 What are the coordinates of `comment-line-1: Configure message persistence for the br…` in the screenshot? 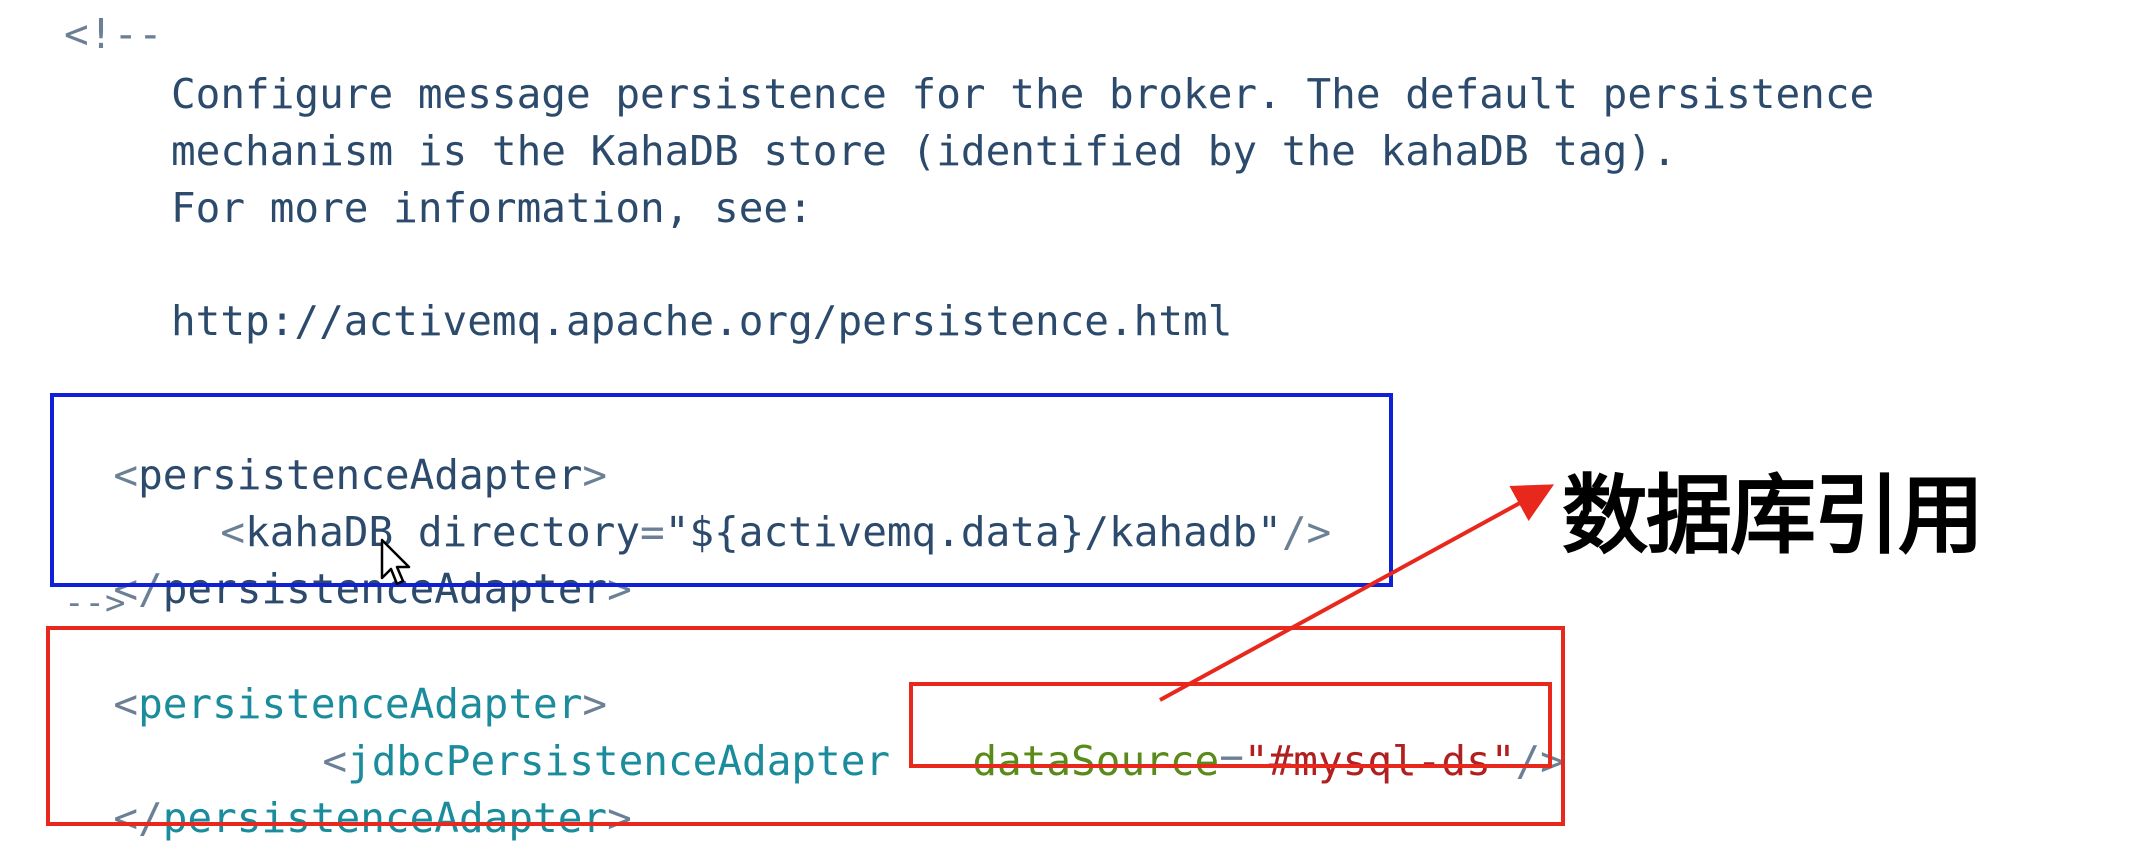 It's located at (1023, 94).